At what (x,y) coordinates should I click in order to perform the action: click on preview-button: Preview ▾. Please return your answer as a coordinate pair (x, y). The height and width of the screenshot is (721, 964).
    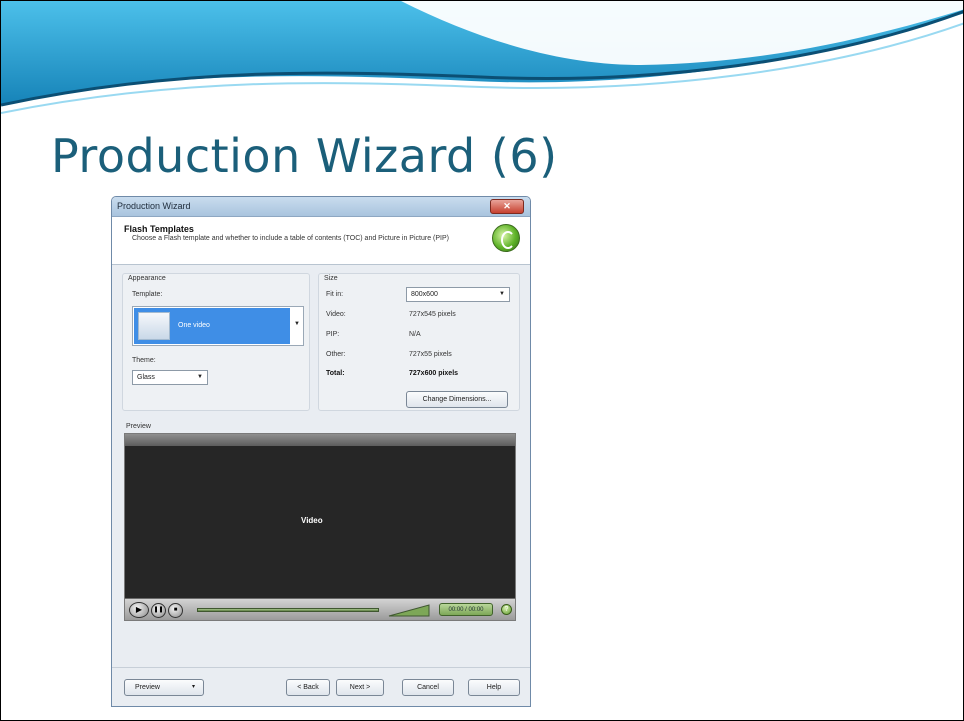
    Looking at the image, I should click on (164, 687).